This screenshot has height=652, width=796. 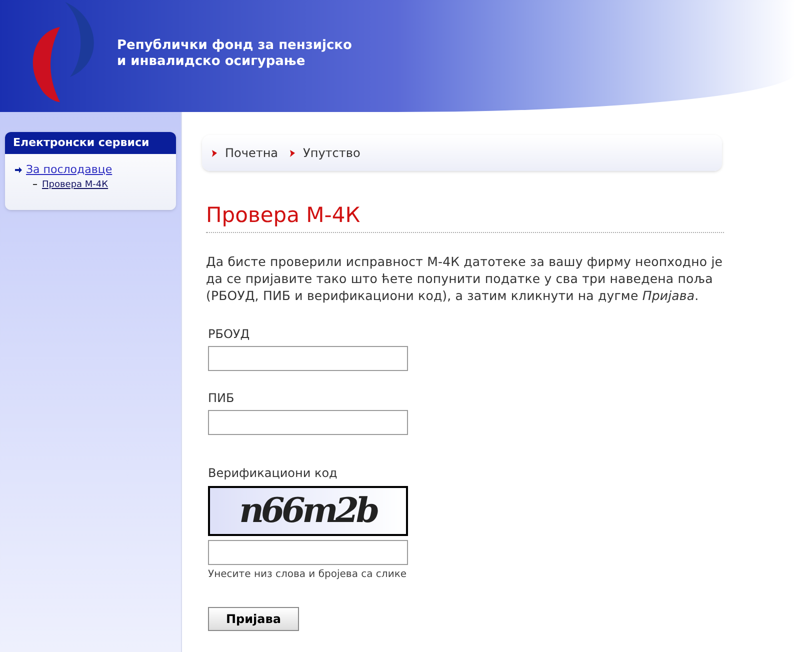 What do you see at coordinates (465, 278) in the screenshot?
I see `intro-paragraph: Да бисте проверили исправност М-4К датотеке за вашу фирму неопходно је да се пријавите тако што ћете попунити податке у сва три наведена поља (РБОУД, ПИБ и верификациони код), а затим кликнути на дугме Пријава.` at bounding box center [465, 278].